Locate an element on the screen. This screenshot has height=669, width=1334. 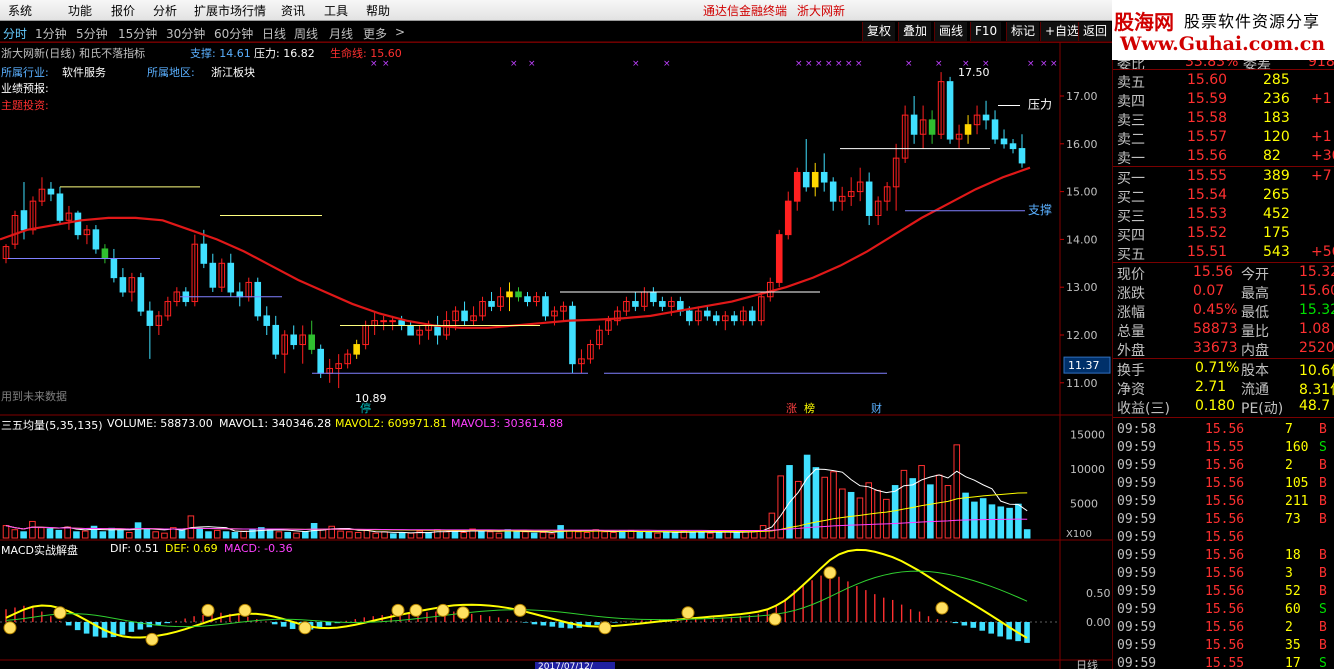
trade-tick-row: 09:59 15.56 60 S is located at coordinates (1223, 611).